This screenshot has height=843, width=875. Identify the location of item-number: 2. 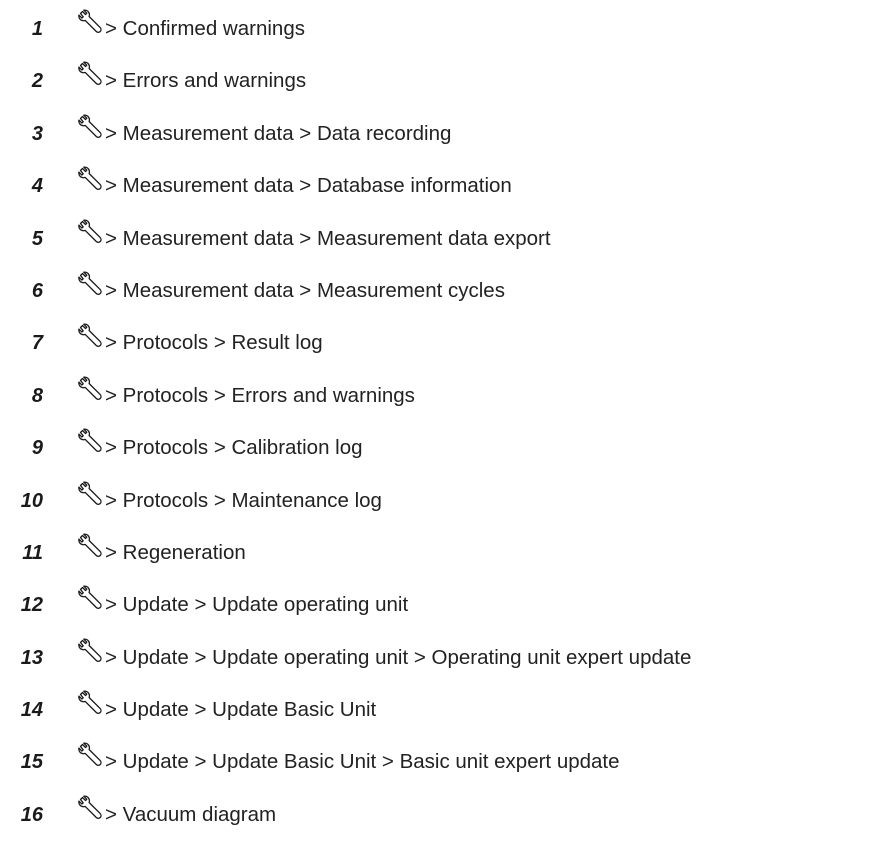
(37, 81).